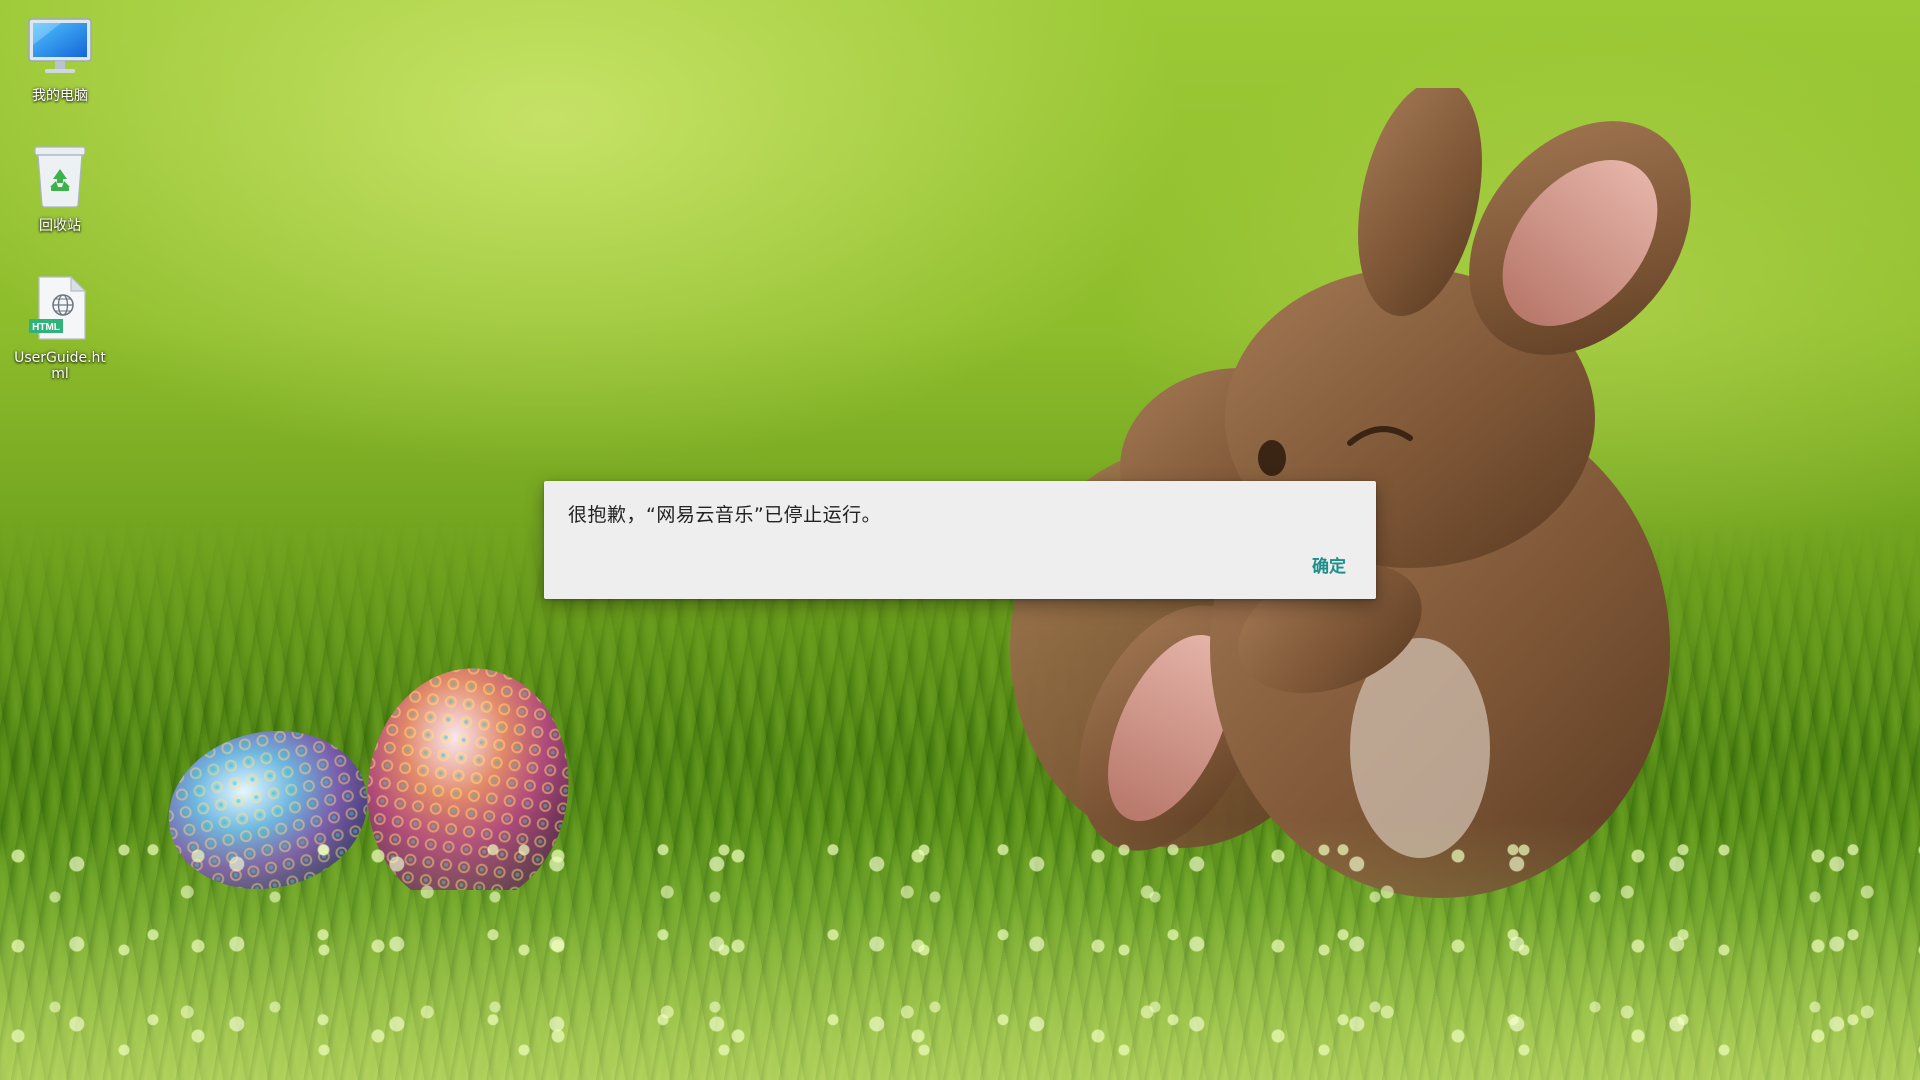 This screenshot has height=1080, width=1920. I want to click on app-stopped-dialog: 很抱歉，“网易云音乐”已停止运行。 确定, so click(960, 540).